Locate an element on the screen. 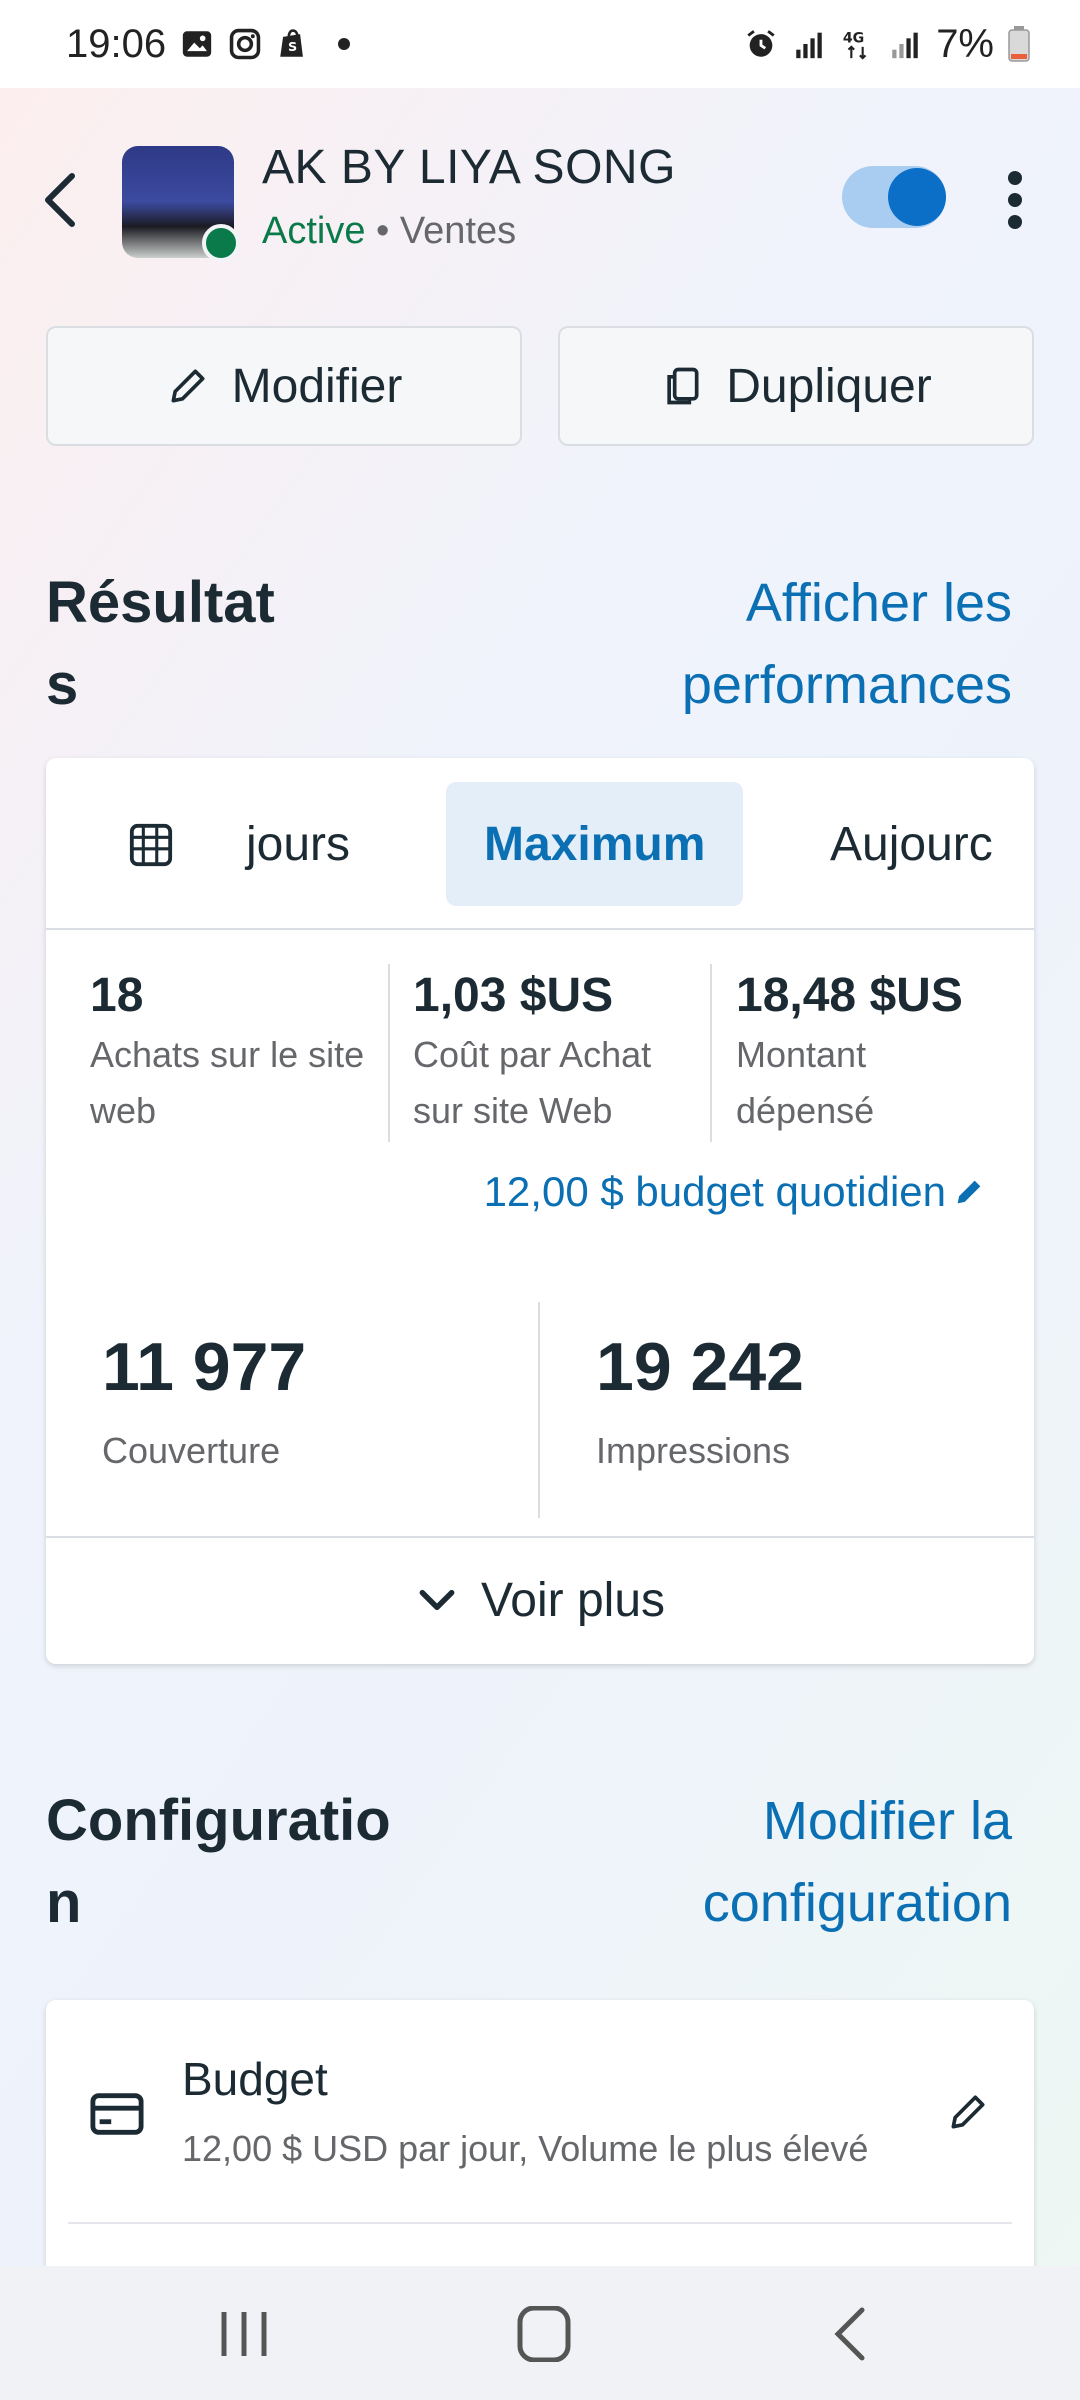  edit-button: Modifier is located at coordinates (284, 386).